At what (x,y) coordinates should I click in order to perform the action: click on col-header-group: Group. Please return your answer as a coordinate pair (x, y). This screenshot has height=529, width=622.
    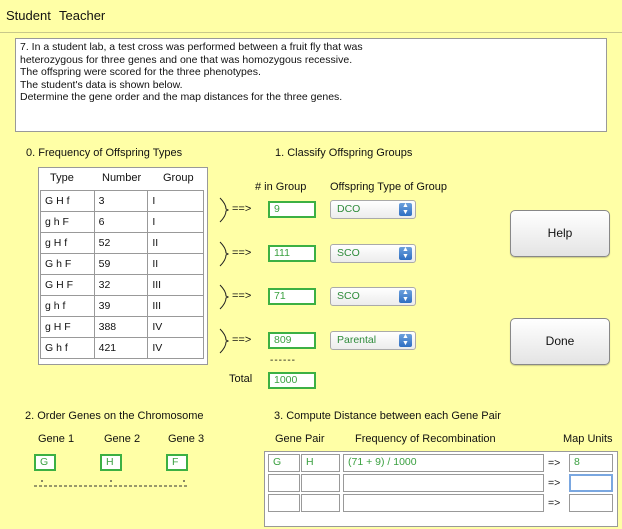
    Looking at the image, I should click on (178, 178).